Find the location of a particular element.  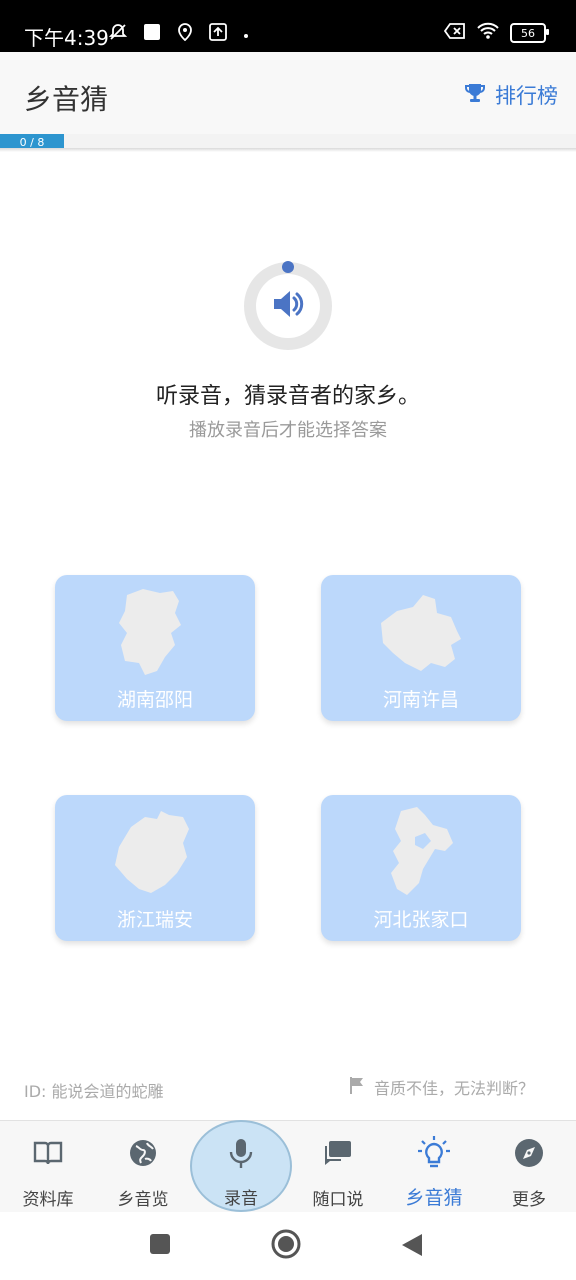

x-box-icon is located at coordinates (454, 33).